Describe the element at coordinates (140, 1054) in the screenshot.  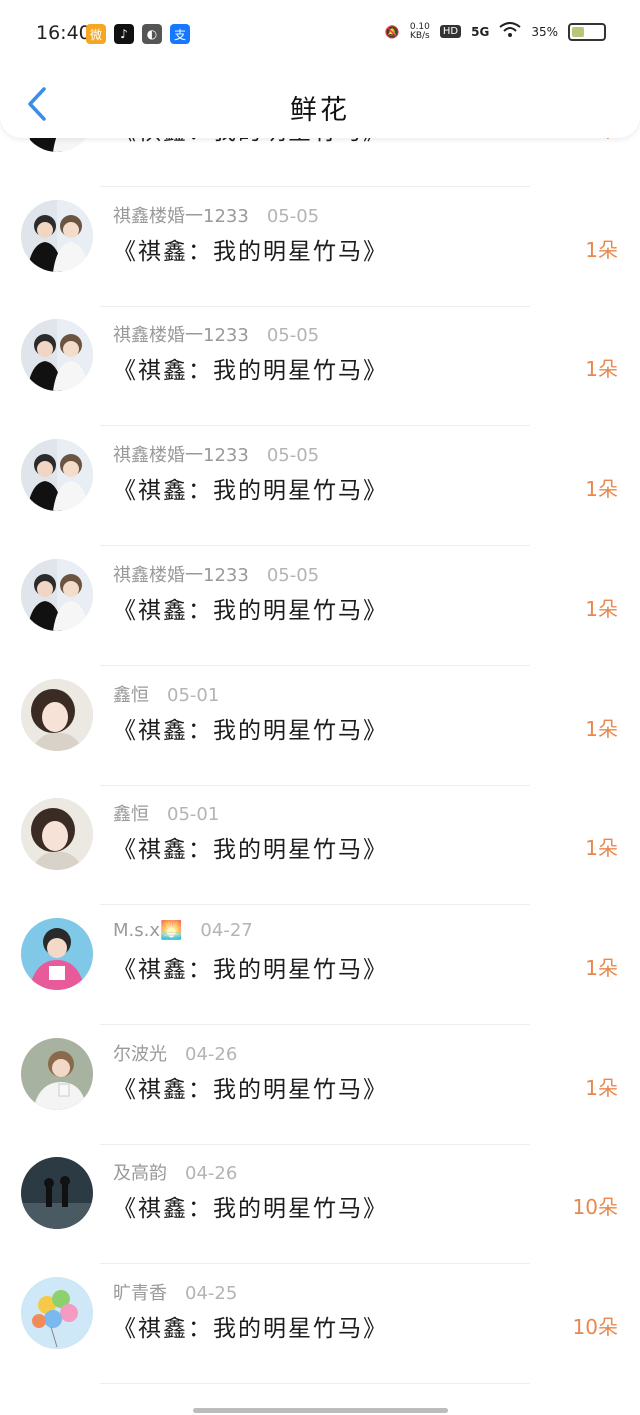
I see `username: 尔波光` at that location.